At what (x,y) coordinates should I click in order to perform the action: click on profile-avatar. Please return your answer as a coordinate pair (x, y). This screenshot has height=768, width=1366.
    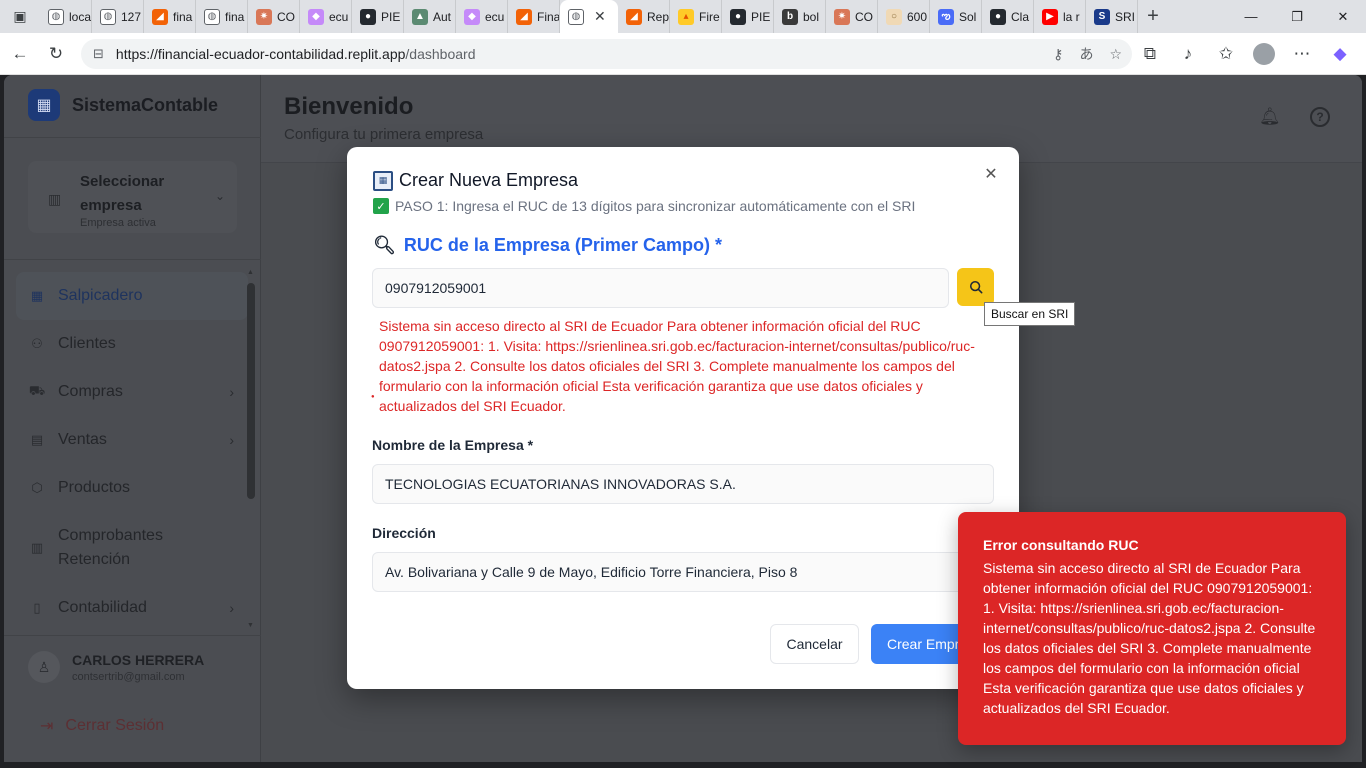
    Looking at the image, I should click on (1264, 54).